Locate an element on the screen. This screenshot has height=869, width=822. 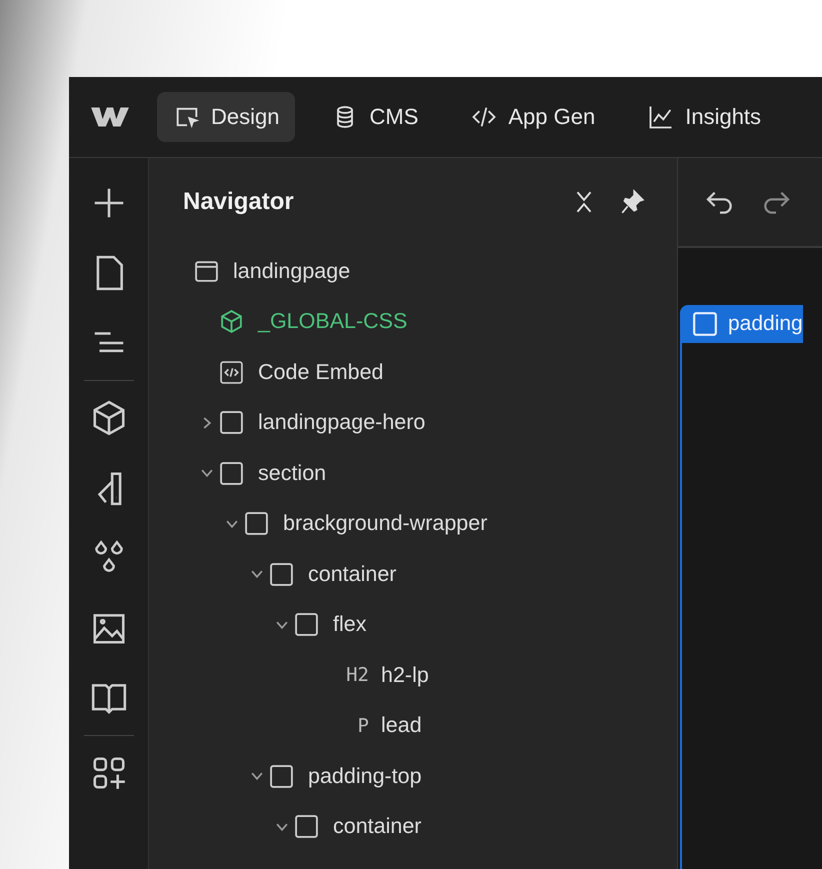
tab: CMS is located at coordinates (374, 117).